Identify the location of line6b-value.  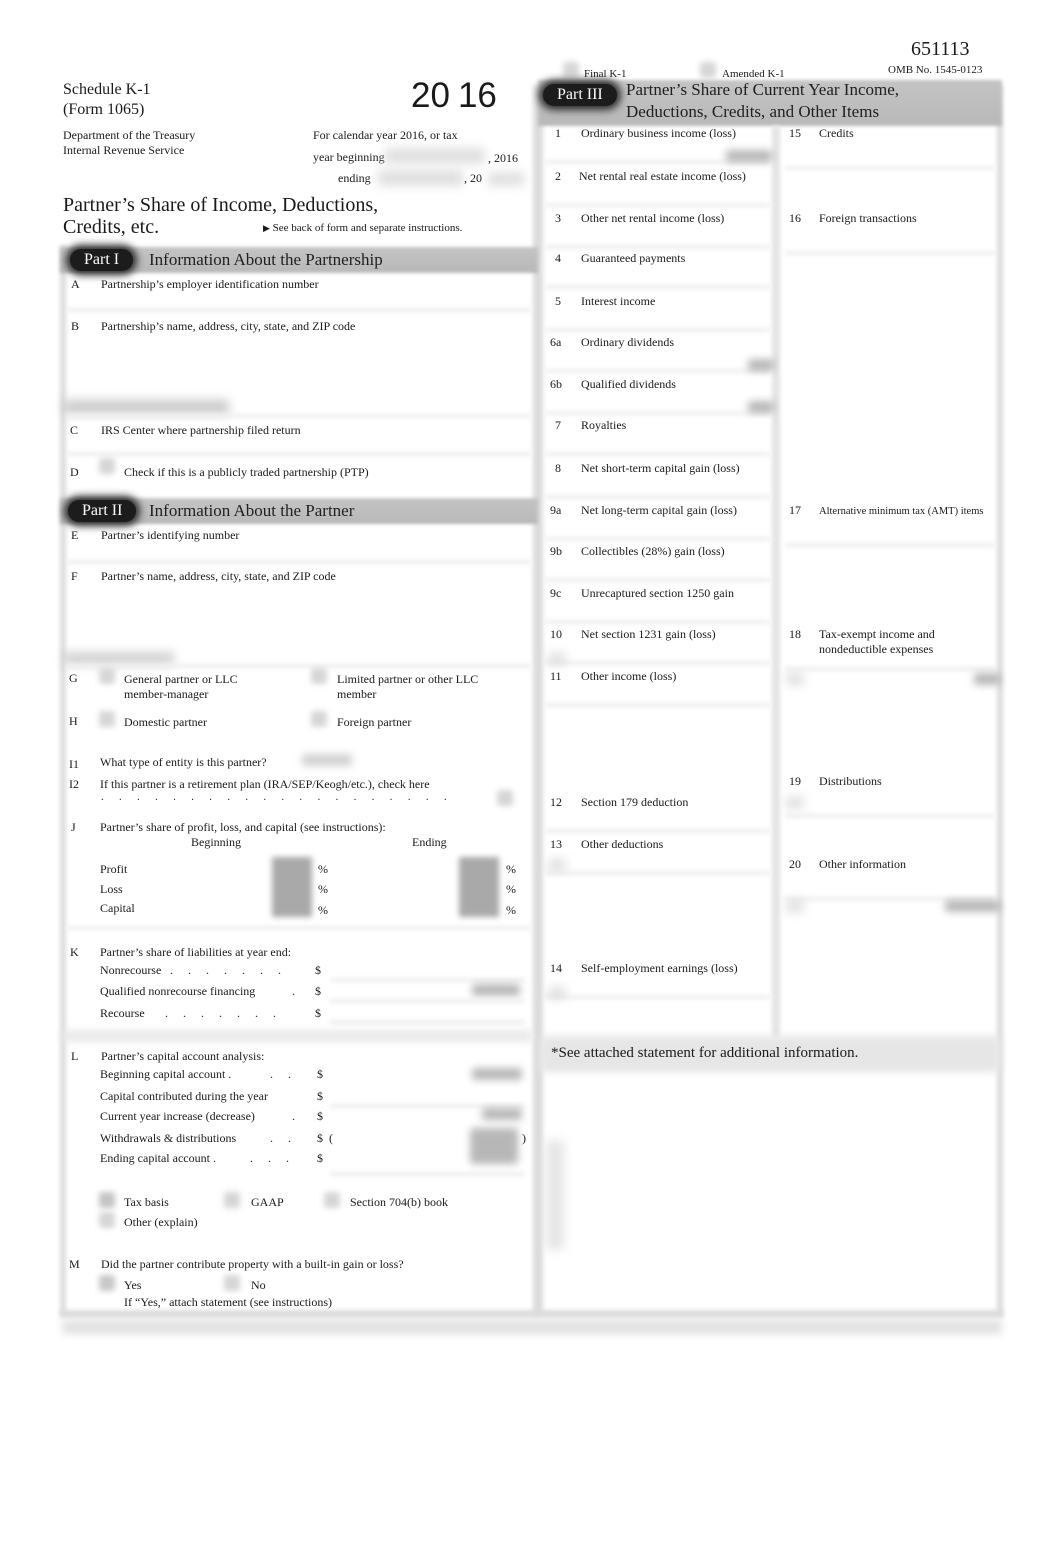
(761, 407).